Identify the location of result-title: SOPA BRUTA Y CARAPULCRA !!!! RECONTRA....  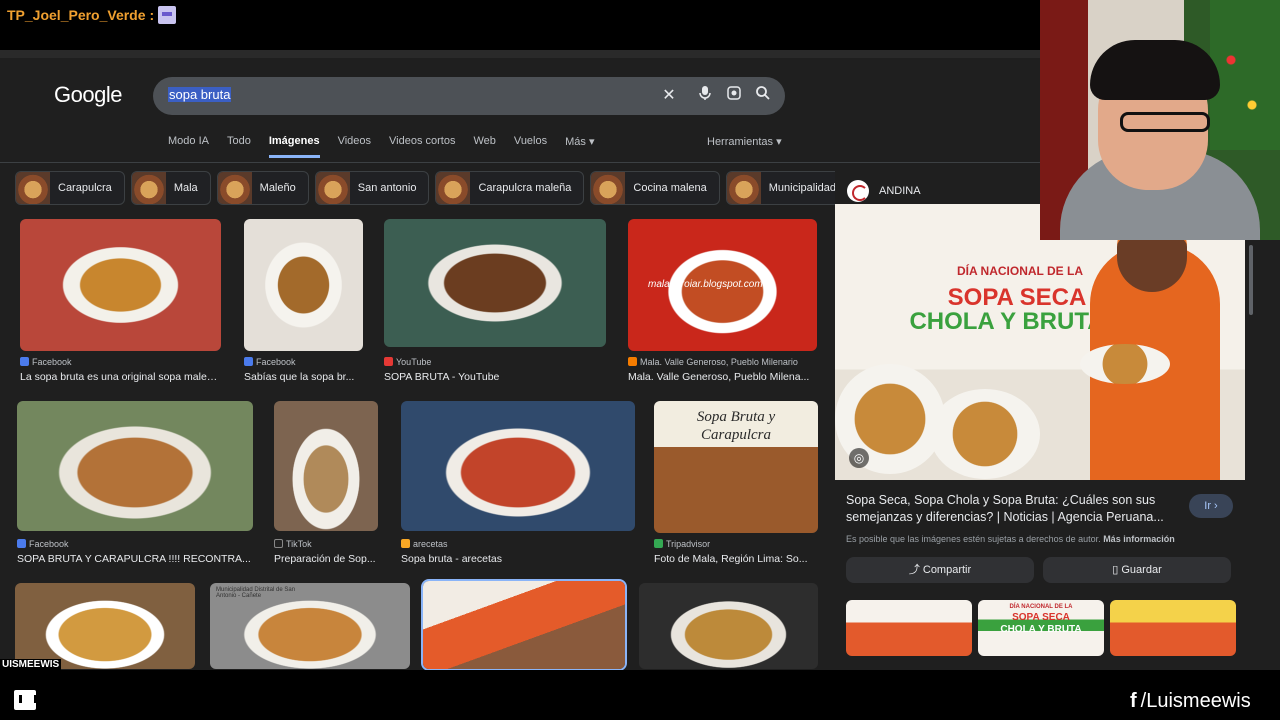
(135, 559).